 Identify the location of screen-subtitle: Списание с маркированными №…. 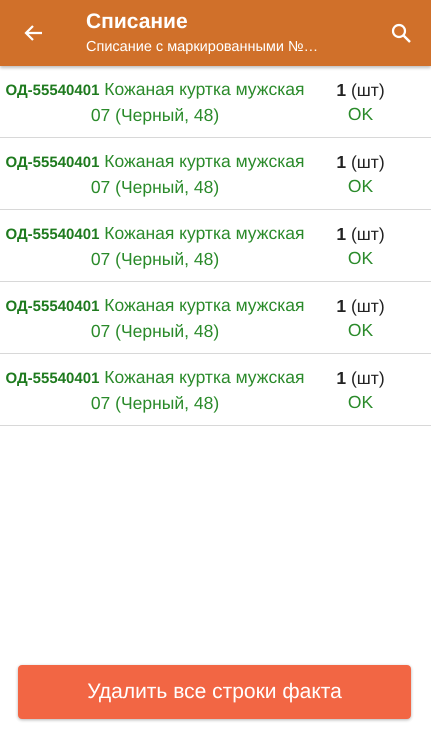
(203, 47).